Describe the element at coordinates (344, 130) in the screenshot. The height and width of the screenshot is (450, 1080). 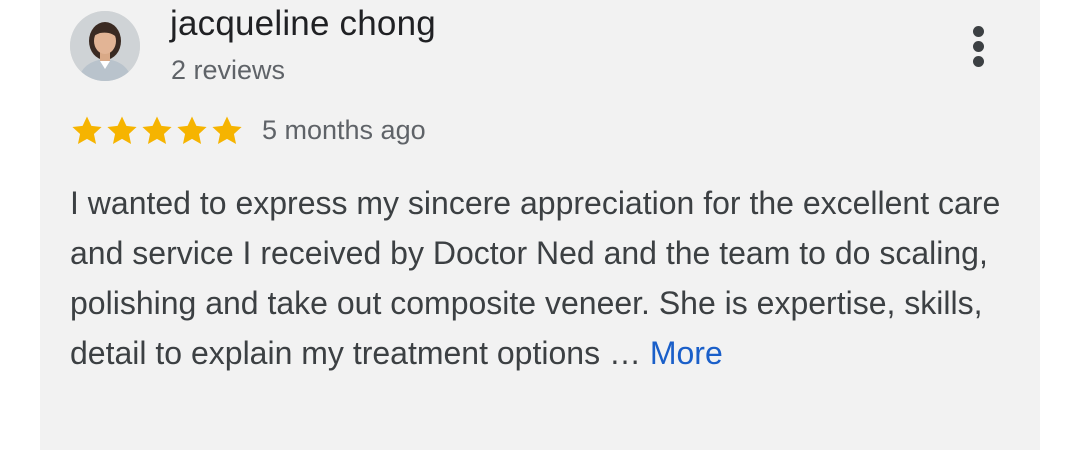
I see `review-time: 5 months ago` at that location.